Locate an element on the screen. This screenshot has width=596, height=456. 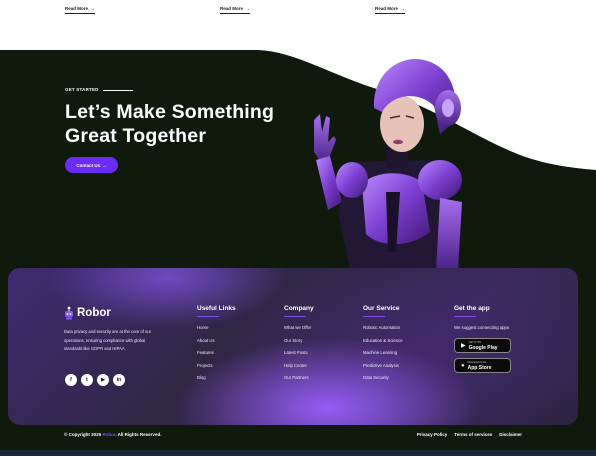
footer-link-blog: Blog is located at coordinates (216, 381).